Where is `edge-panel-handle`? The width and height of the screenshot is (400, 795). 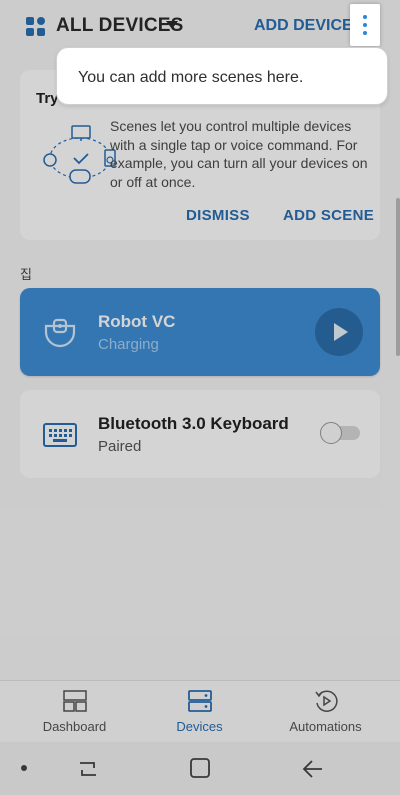 edge-panel-handle is located at coordinates (398, 277).